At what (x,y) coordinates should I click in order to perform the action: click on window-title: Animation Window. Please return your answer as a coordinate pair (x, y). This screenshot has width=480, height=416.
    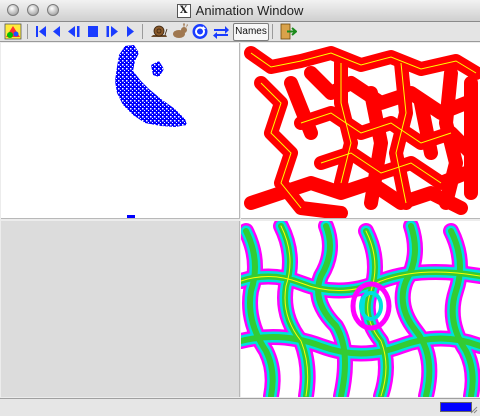
    Looking at the image, I should click on (249, 10).